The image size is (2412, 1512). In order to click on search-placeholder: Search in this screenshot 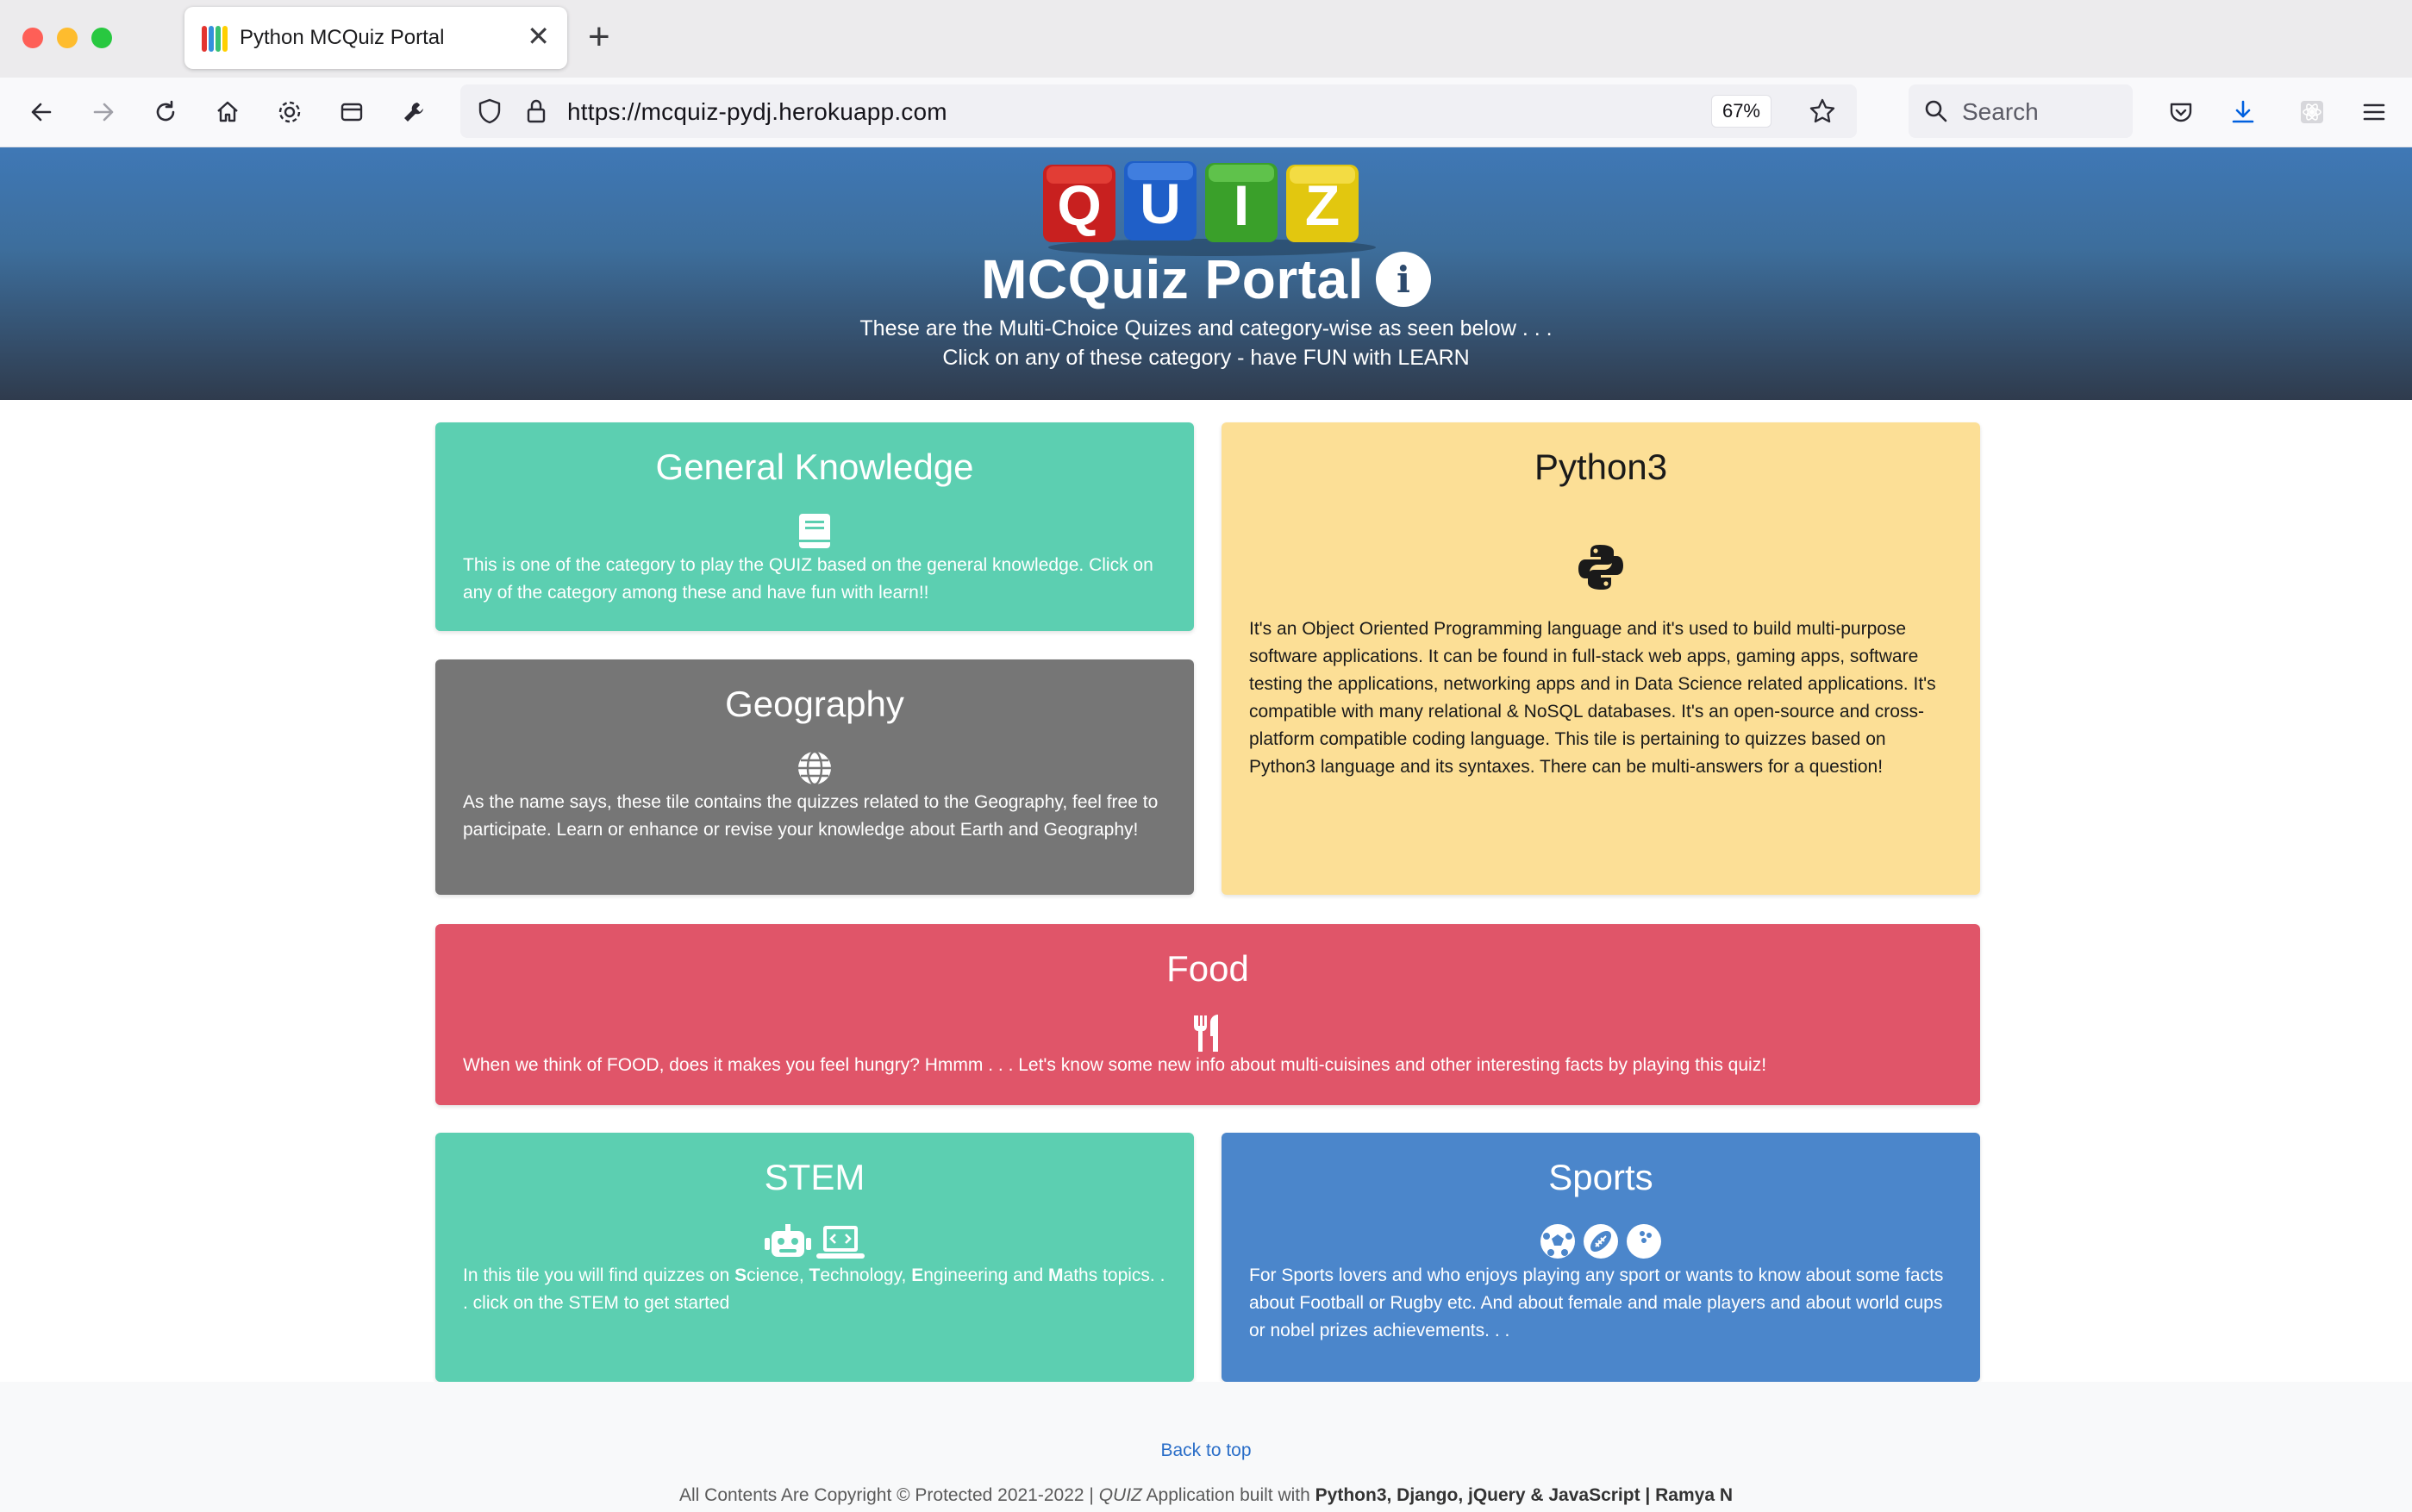, I will do `click(2001, 111)`.